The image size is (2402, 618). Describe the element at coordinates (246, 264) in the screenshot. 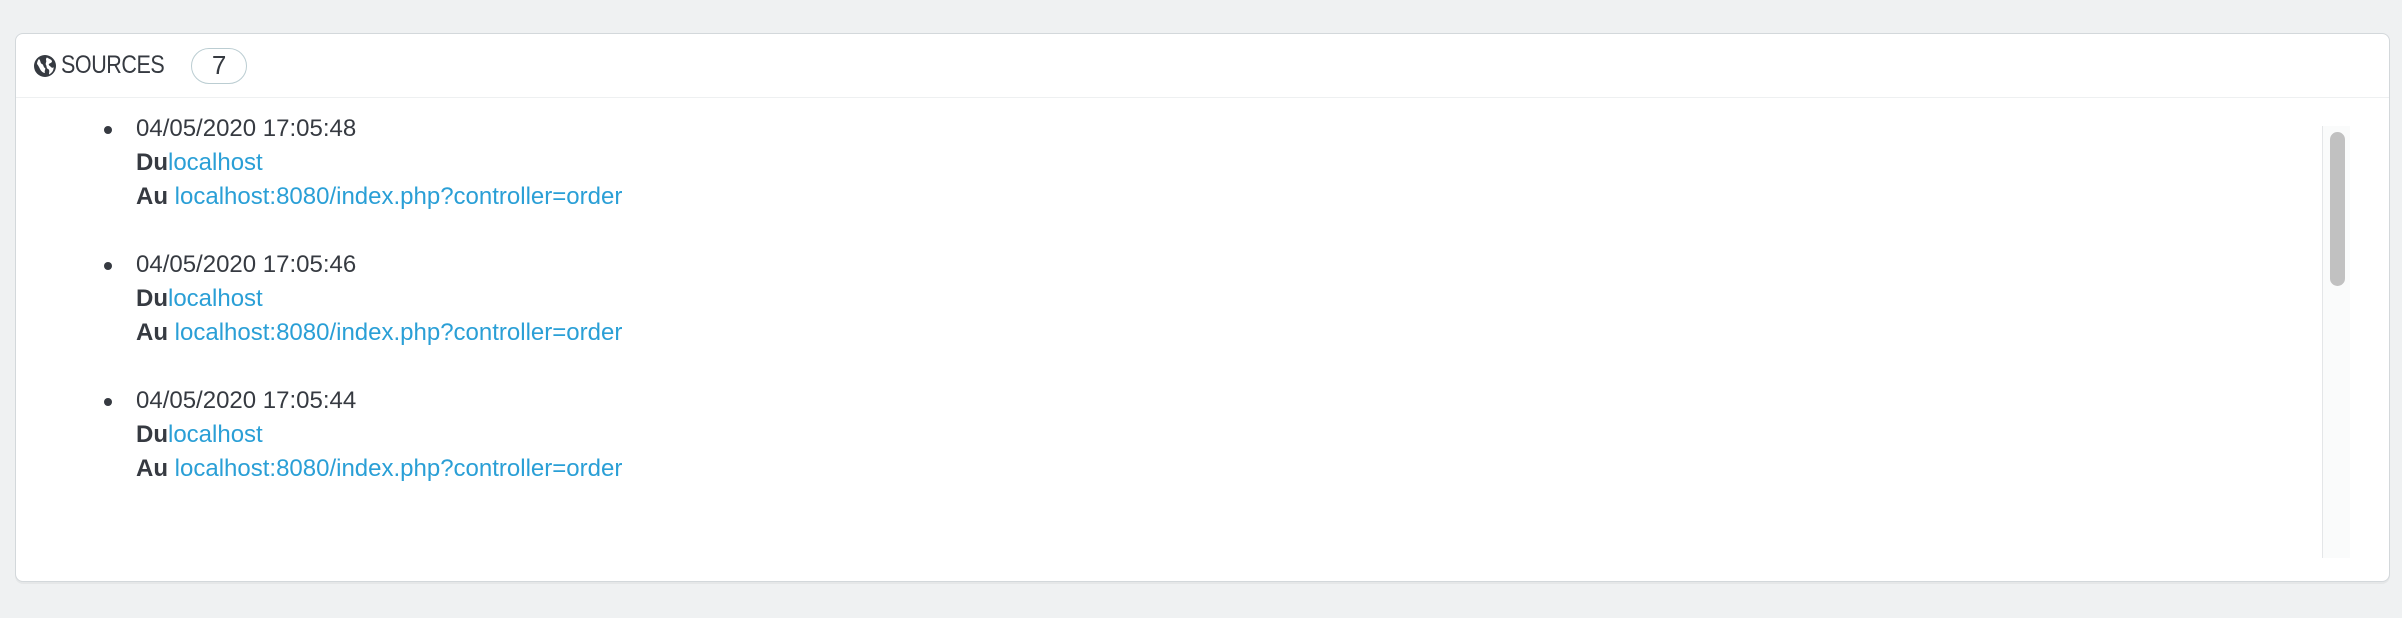

I see `source-date: 04/05/2020 17:05:46` at that location.